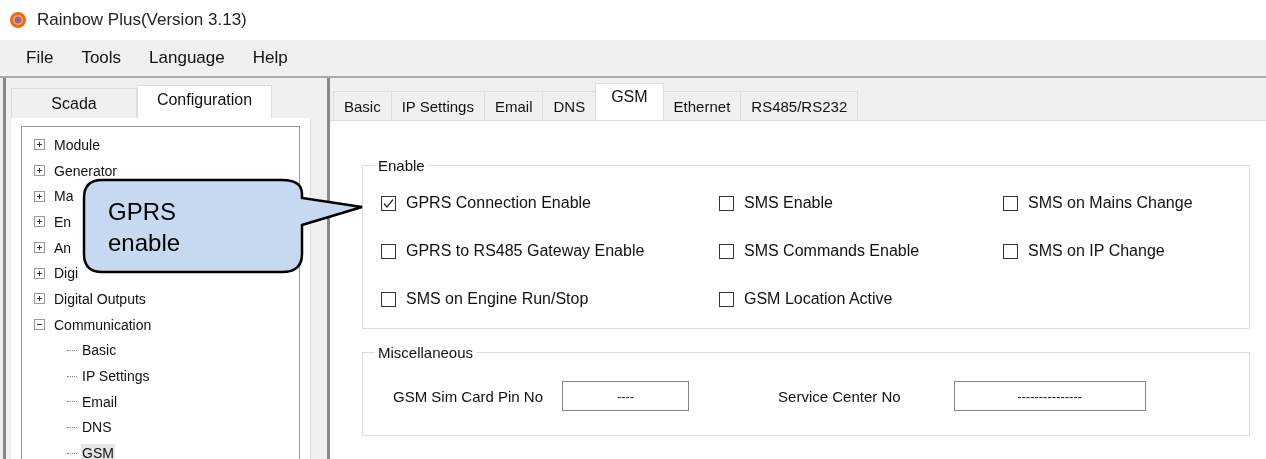 The width and height of the screenshot is (1266, 459). I want to click on field-label: GSM Sim Card Pin No, so click(468, 396).